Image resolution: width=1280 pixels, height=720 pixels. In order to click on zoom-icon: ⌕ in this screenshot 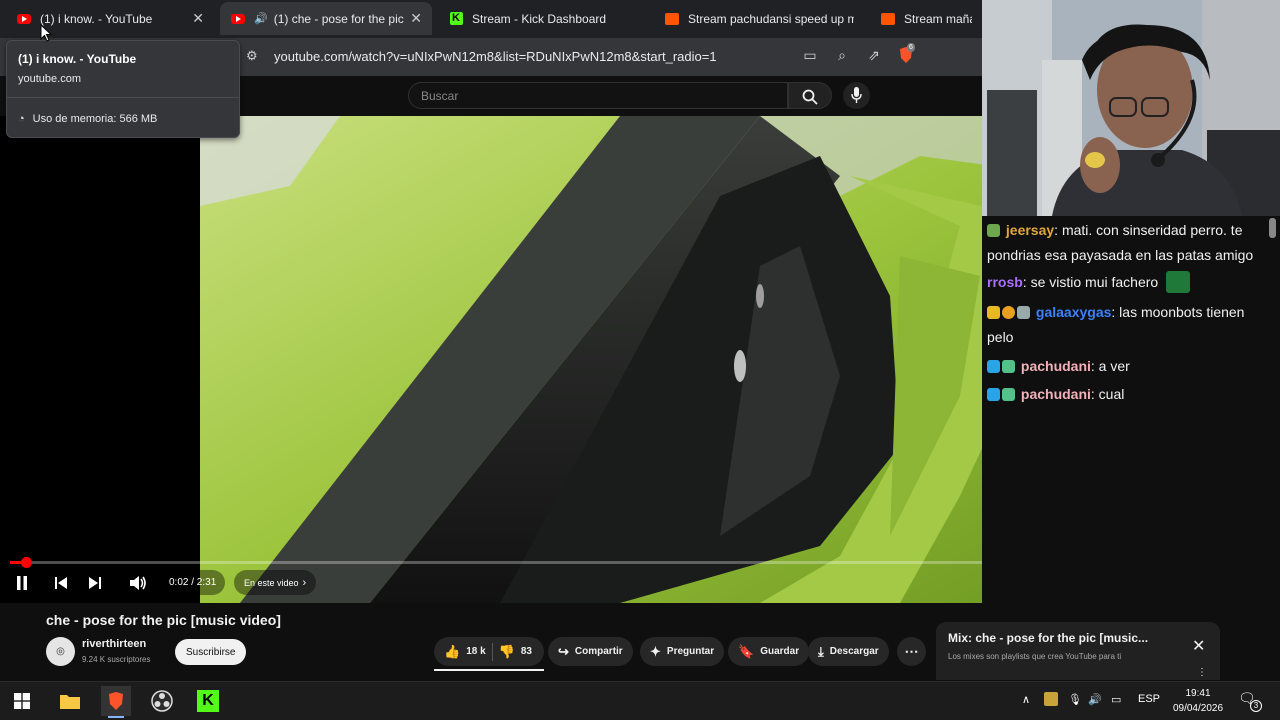, I will do `click(842, 55)`.